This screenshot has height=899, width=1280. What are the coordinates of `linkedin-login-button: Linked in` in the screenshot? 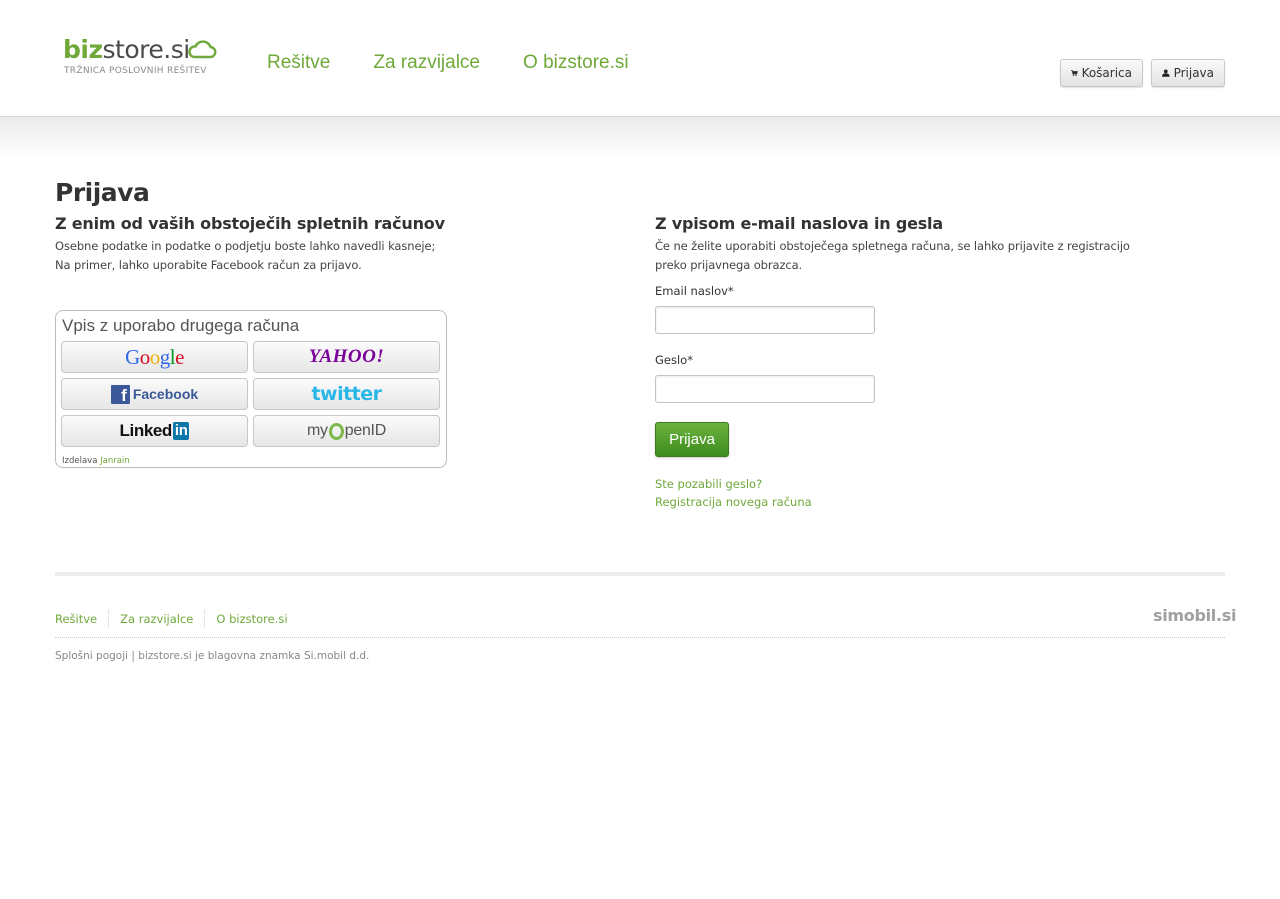 It's located at (154, 431).